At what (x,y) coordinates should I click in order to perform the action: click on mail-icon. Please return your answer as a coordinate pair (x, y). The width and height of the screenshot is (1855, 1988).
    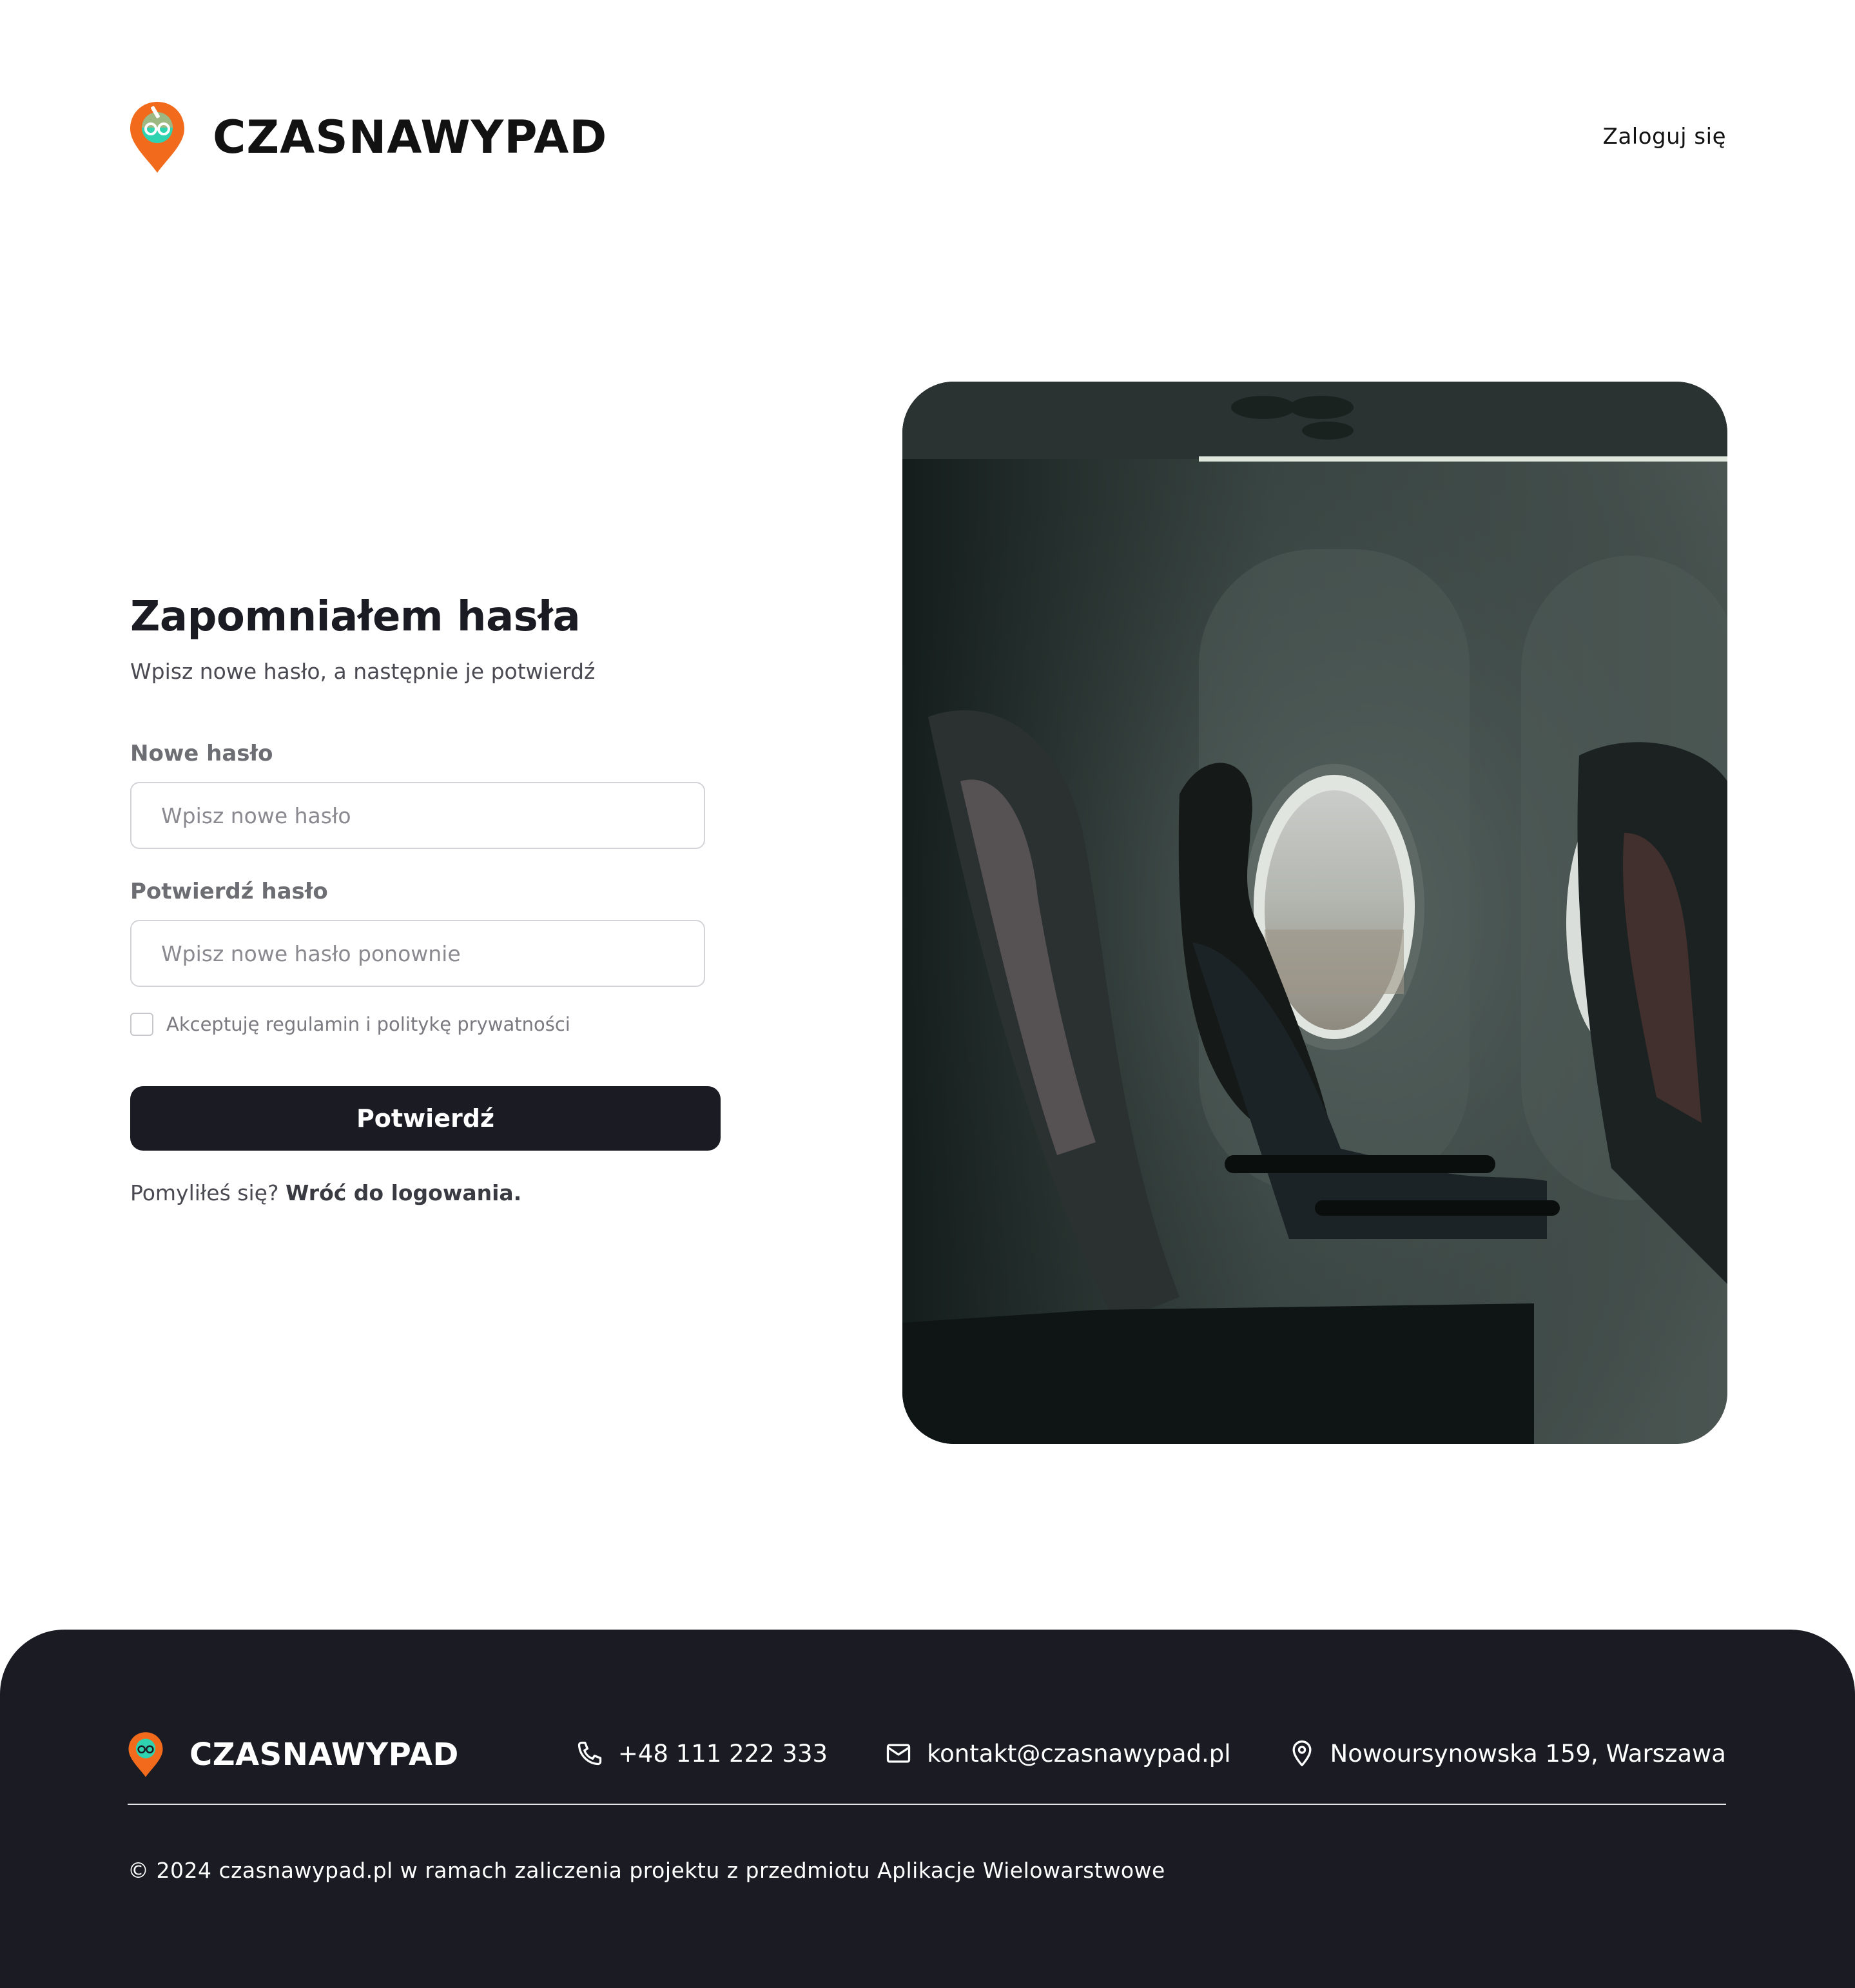
    Looking at the image, I should click on (898, 1754).